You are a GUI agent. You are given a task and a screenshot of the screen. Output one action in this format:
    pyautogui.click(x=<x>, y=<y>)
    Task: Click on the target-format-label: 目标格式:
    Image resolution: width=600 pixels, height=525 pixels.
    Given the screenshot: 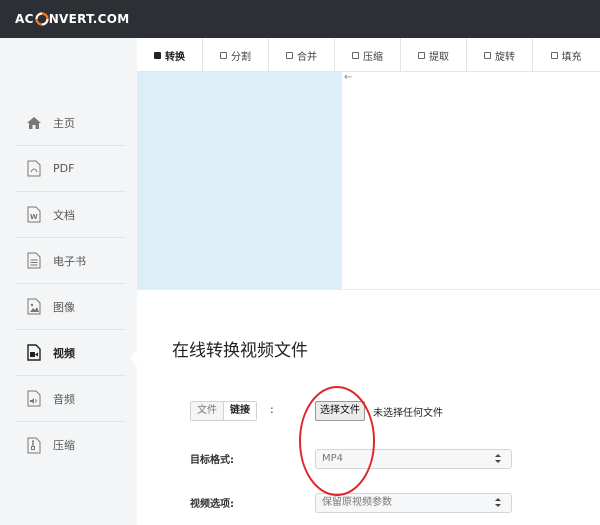 What is the action you would take?
    pyautogui.click(x=212, y=460)
    